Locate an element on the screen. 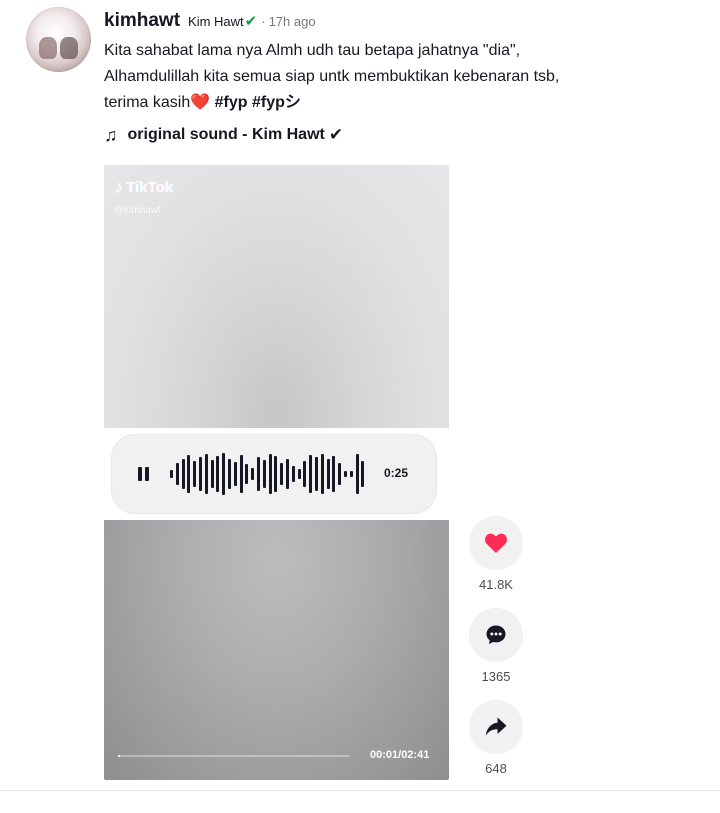 This screenshot has height=813, width=720. comment-icon is located at coordinates (496, 634).